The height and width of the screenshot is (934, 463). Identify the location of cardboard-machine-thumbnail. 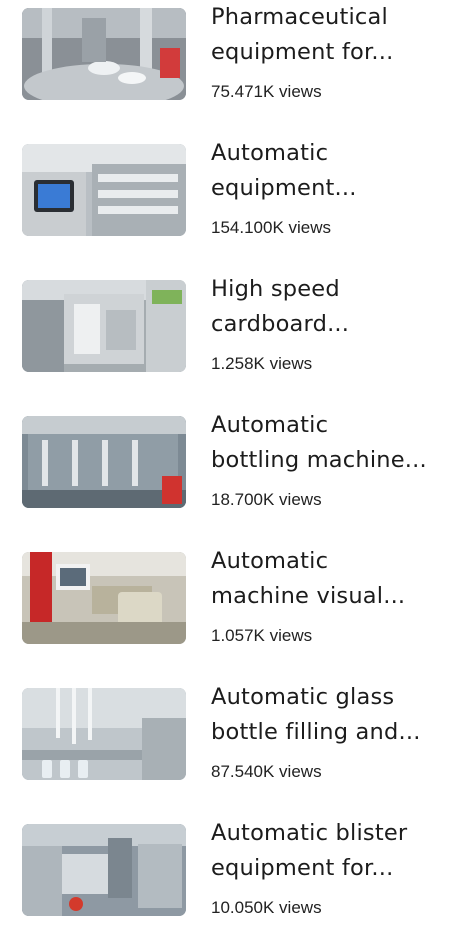
(104, 326).